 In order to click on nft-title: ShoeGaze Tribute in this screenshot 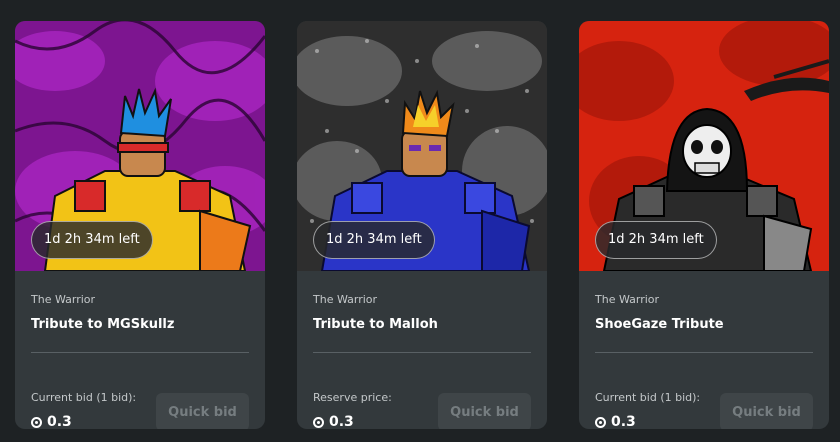, I will do `click(659, 324)`.